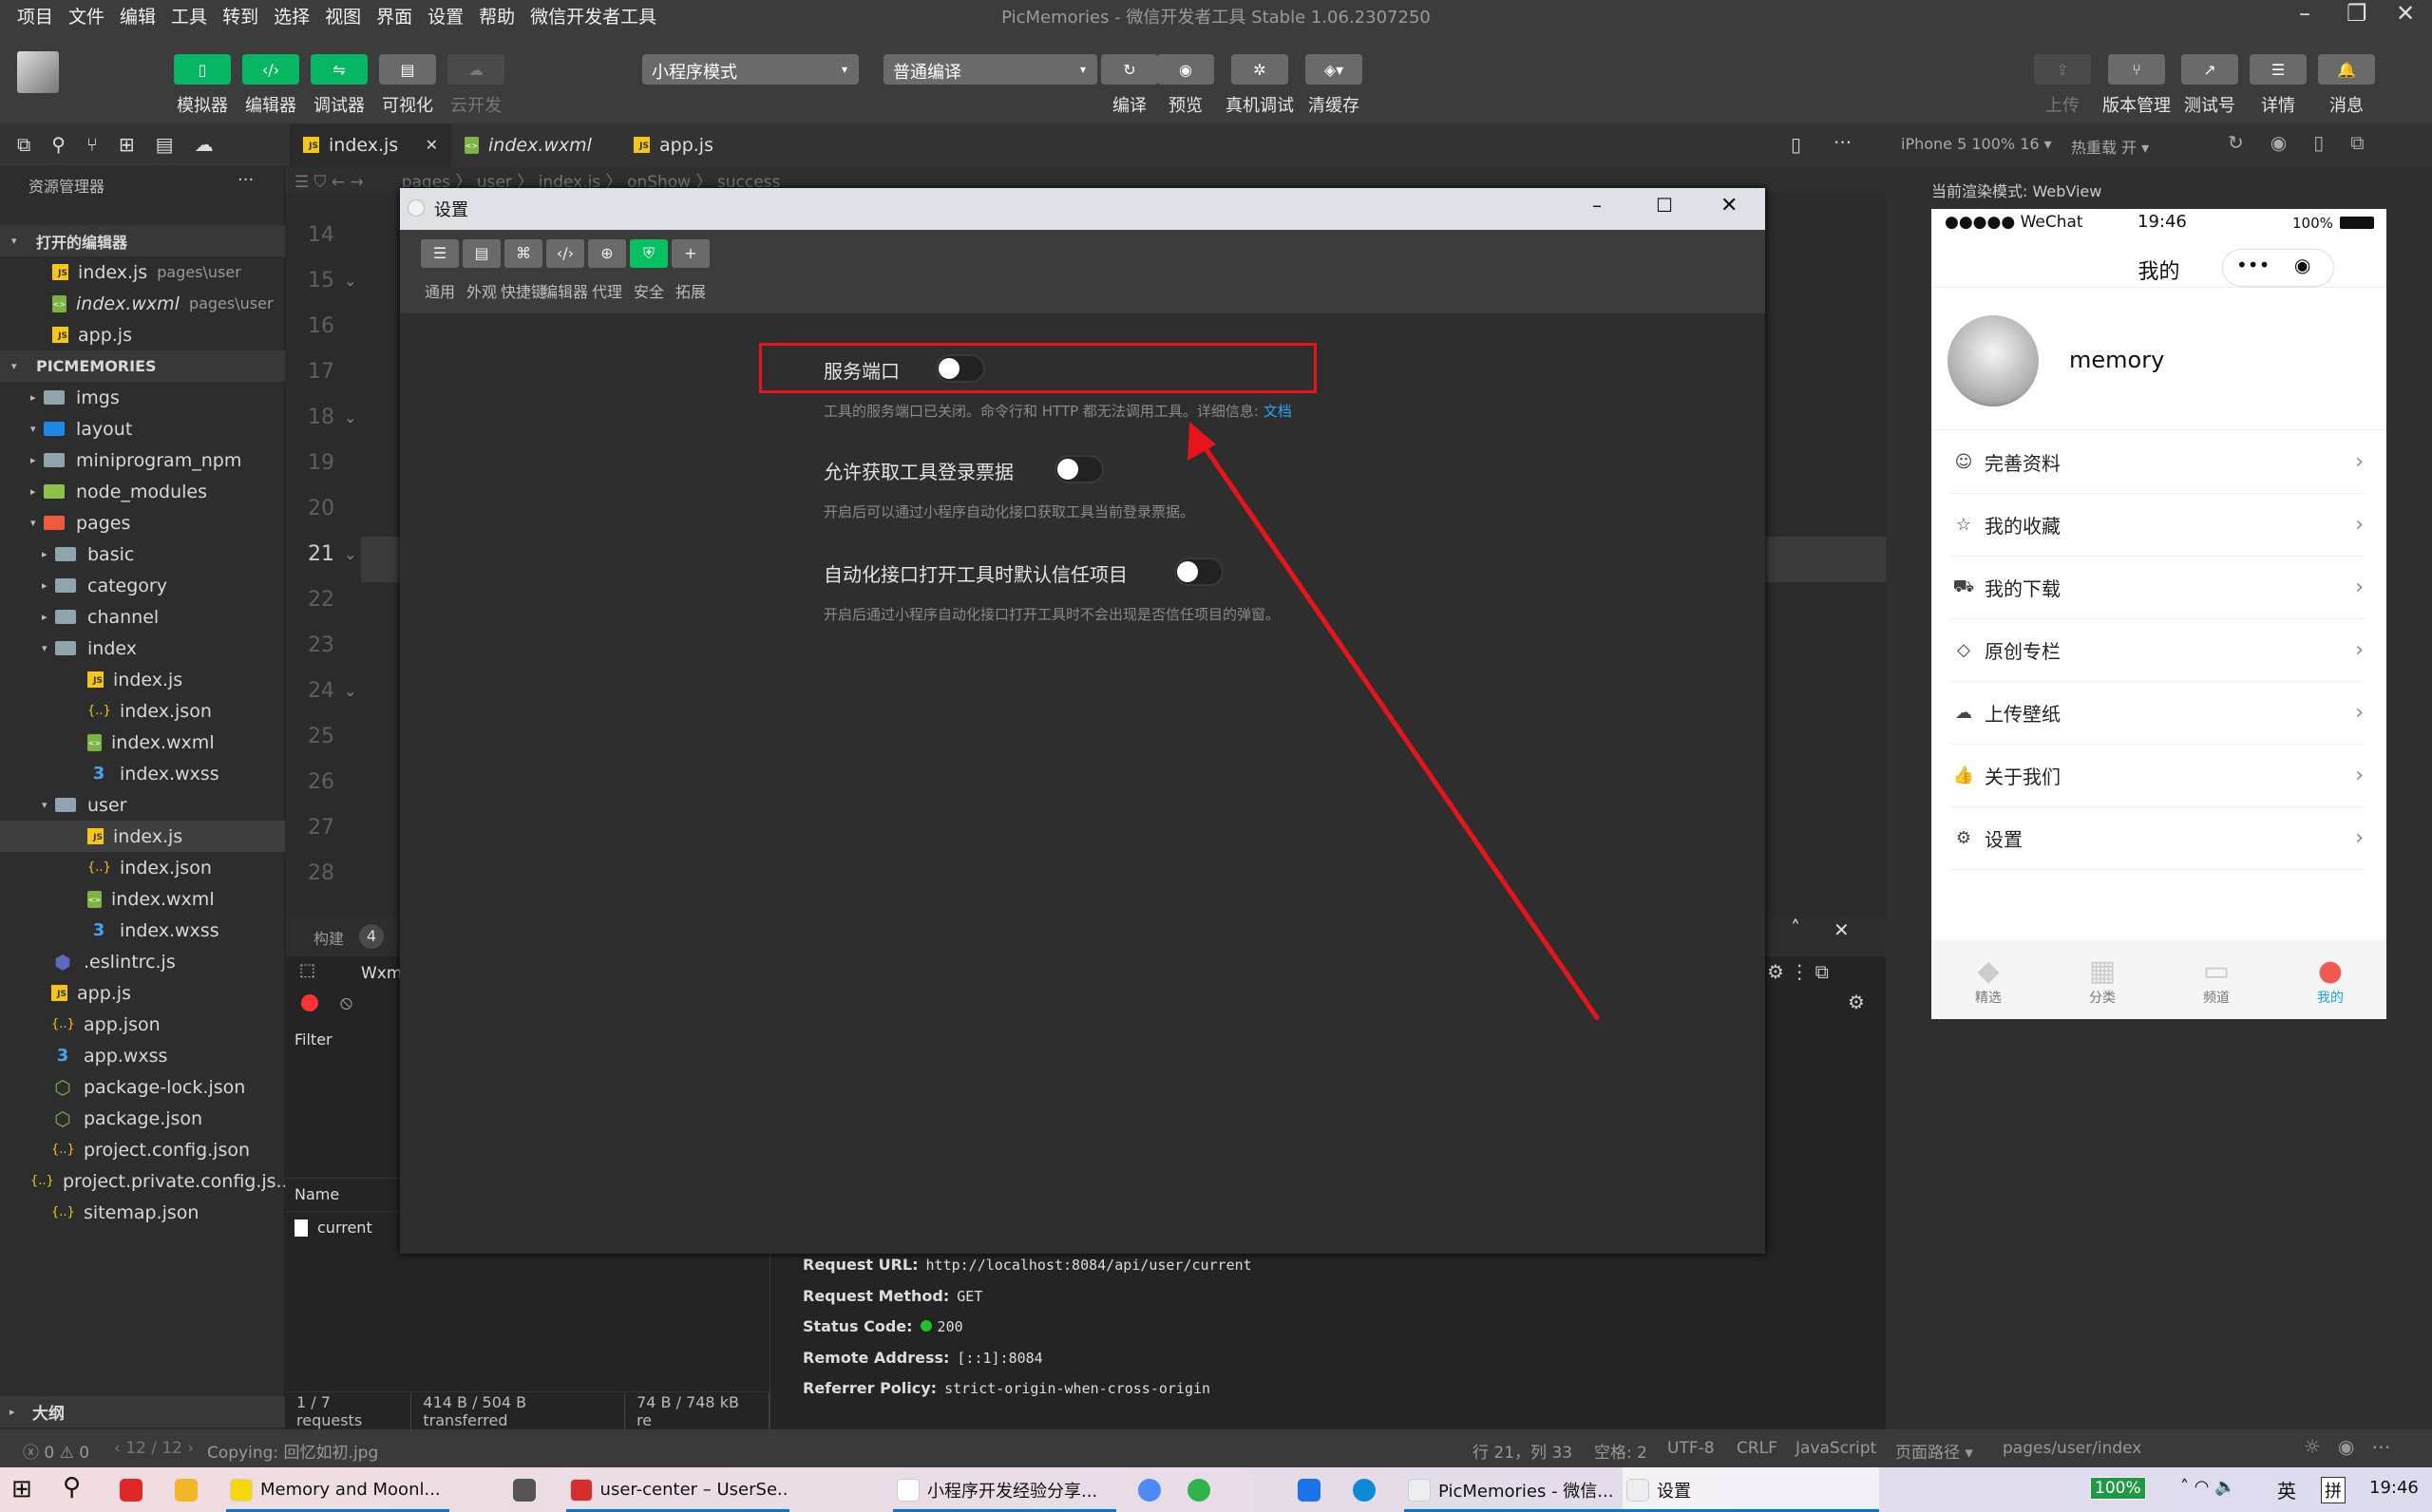 This screenshot has width=2432, height=1512. What do you see at coordinates (142, 492) in the screenshot?
I see `tree-item: ▸ node_modules` at bounding box center [142, 492].